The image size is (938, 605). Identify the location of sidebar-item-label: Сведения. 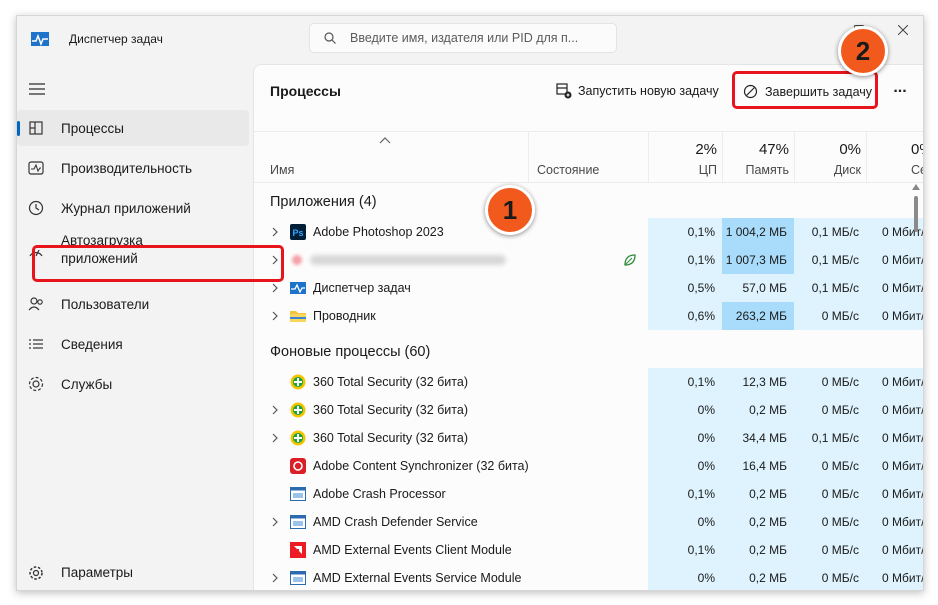
(92, 344).